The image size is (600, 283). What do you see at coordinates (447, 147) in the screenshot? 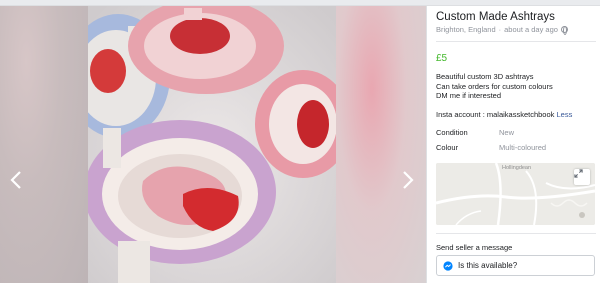
I see `detail-label: Colour` at bounding box center [447, 147].